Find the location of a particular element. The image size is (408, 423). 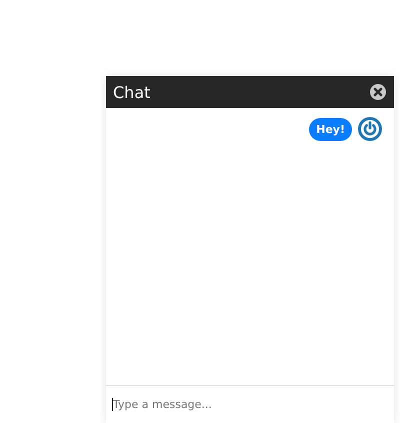

message-bubble: Hey! is located at coordinates (330, 129).